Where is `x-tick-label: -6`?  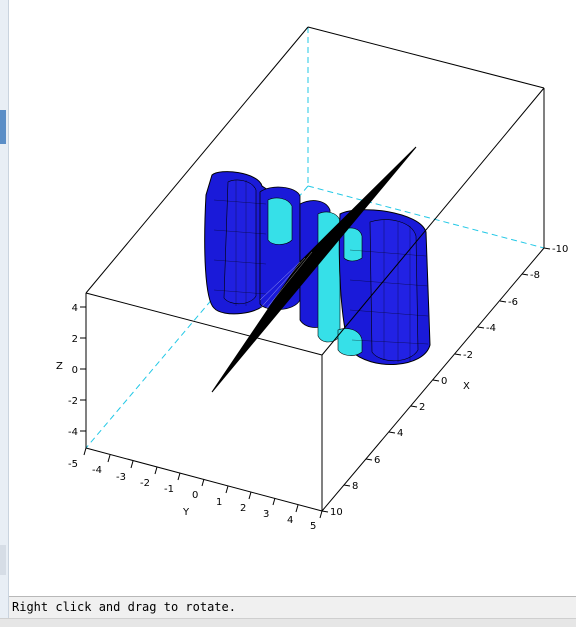
x-tick-label: -6 is located at coordinates (513, 302).